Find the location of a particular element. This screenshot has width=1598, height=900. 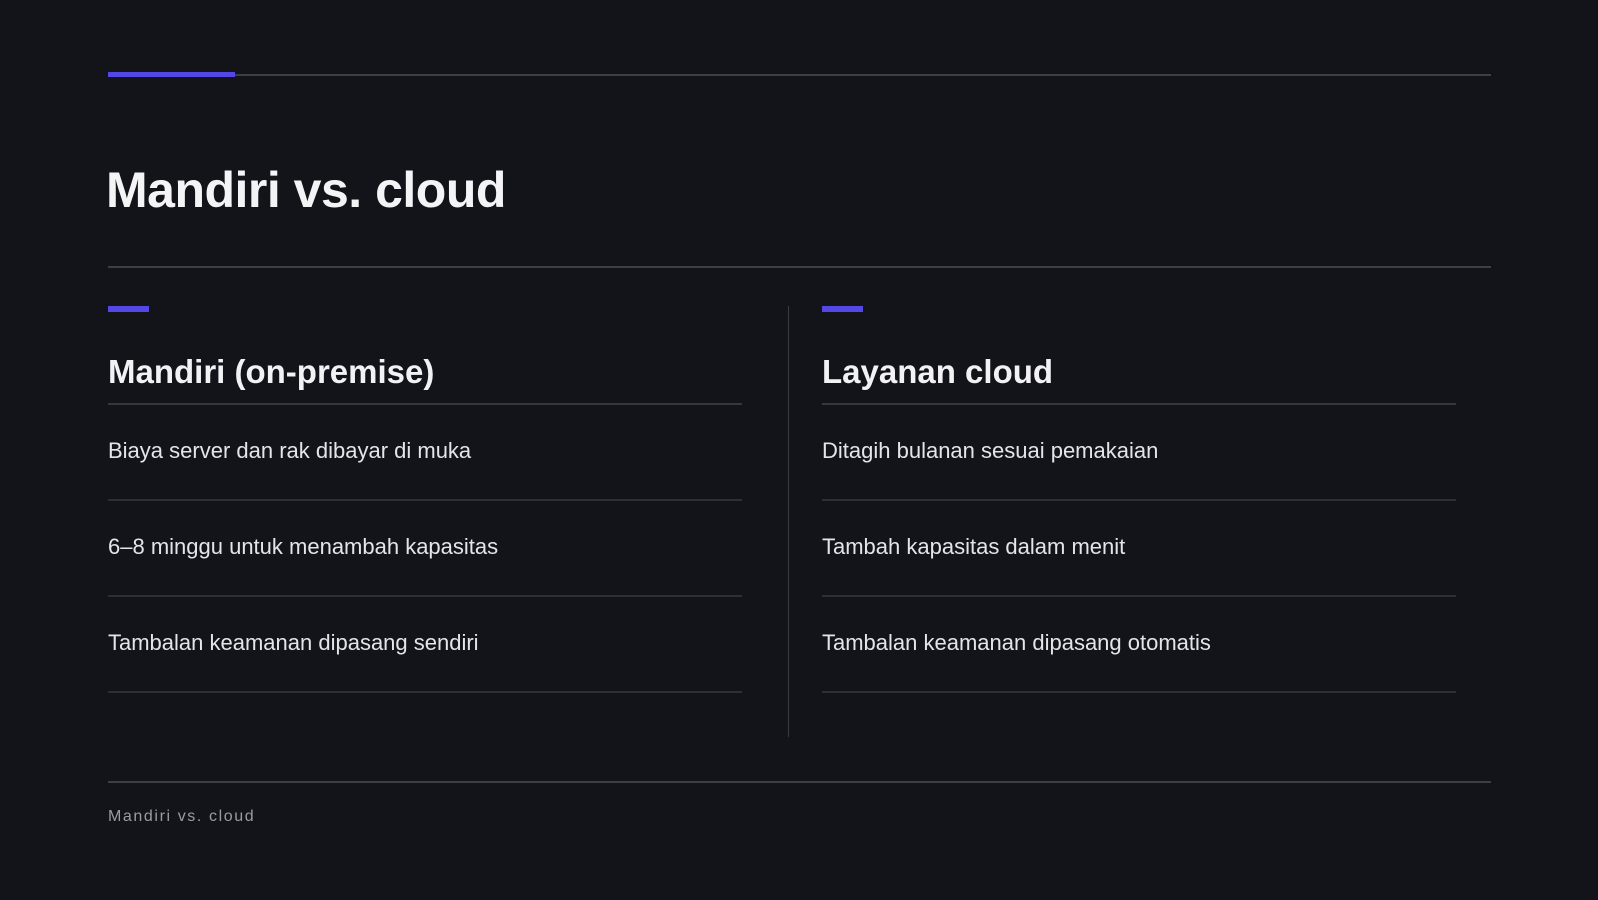

column-heading: Layanan cloud is located at coordinates (938, 371).